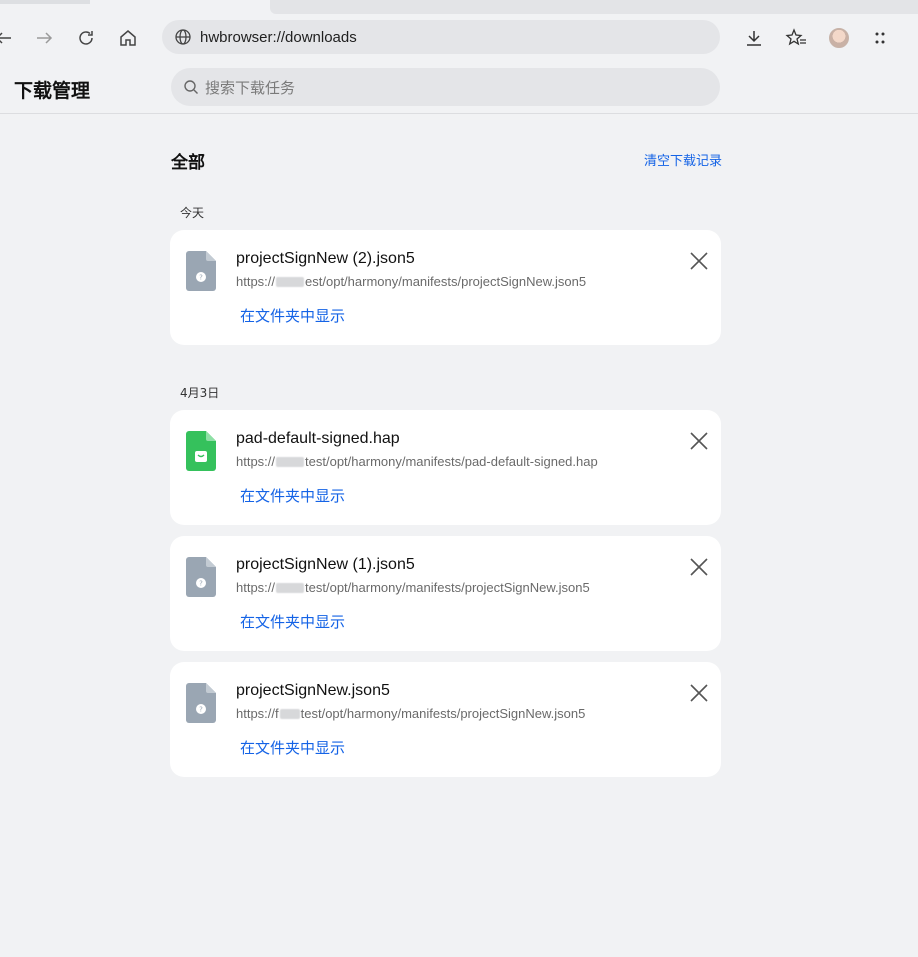 The height and width of the screenshot is (957, 918). I want to click on browser-toolbar: hwbrowser://downloads, so click(459, 38).